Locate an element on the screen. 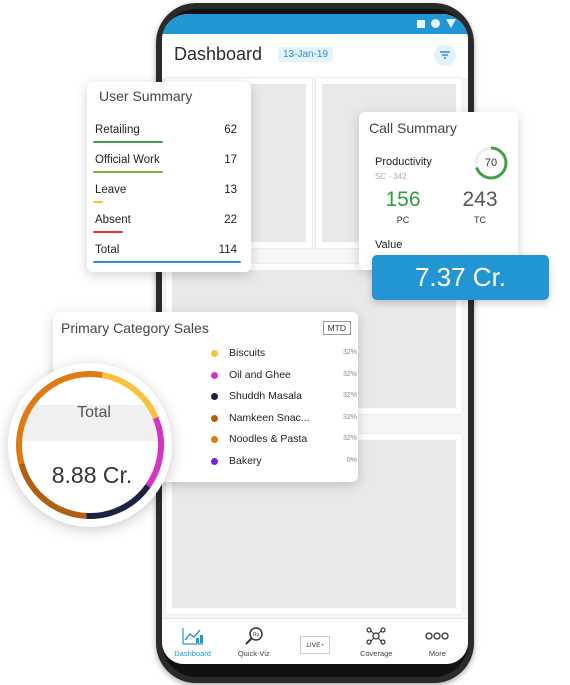 The width and height of the screenshot is (570, 685). svg-text: Rs is located at coordinates (256, 635).